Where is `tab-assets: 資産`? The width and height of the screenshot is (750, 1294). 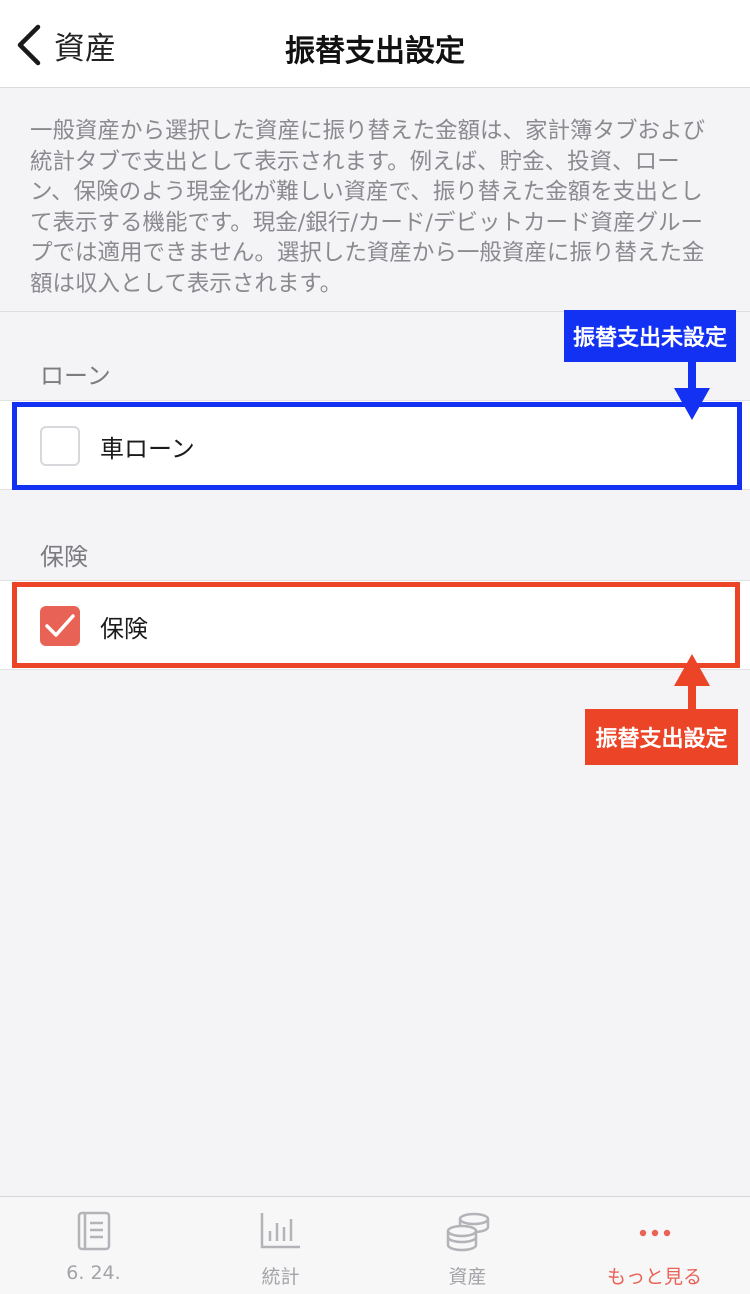 tab-assets: 資産 is located at coordinates (467, 1245).